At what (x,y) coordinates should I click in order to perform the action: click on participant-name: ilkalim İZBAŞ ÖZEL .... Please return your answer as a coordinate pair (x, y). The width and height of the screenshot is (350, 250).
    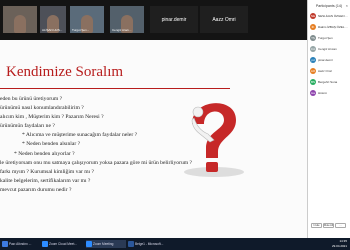
    Looking at the image, I should click on (333, 27).